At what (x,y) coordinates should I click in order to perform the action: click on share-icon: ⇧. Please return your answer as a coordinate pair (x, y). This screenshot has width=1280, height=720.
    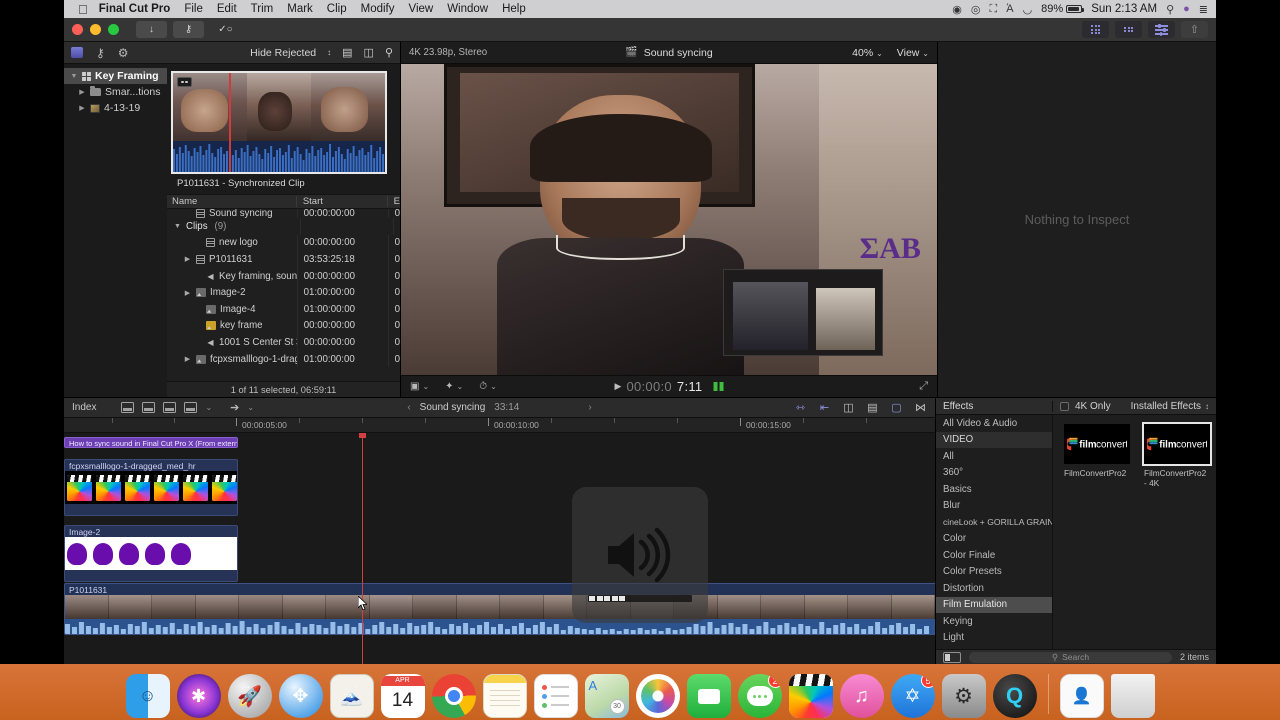
    Looking at the image, I should click on (1194, 29).